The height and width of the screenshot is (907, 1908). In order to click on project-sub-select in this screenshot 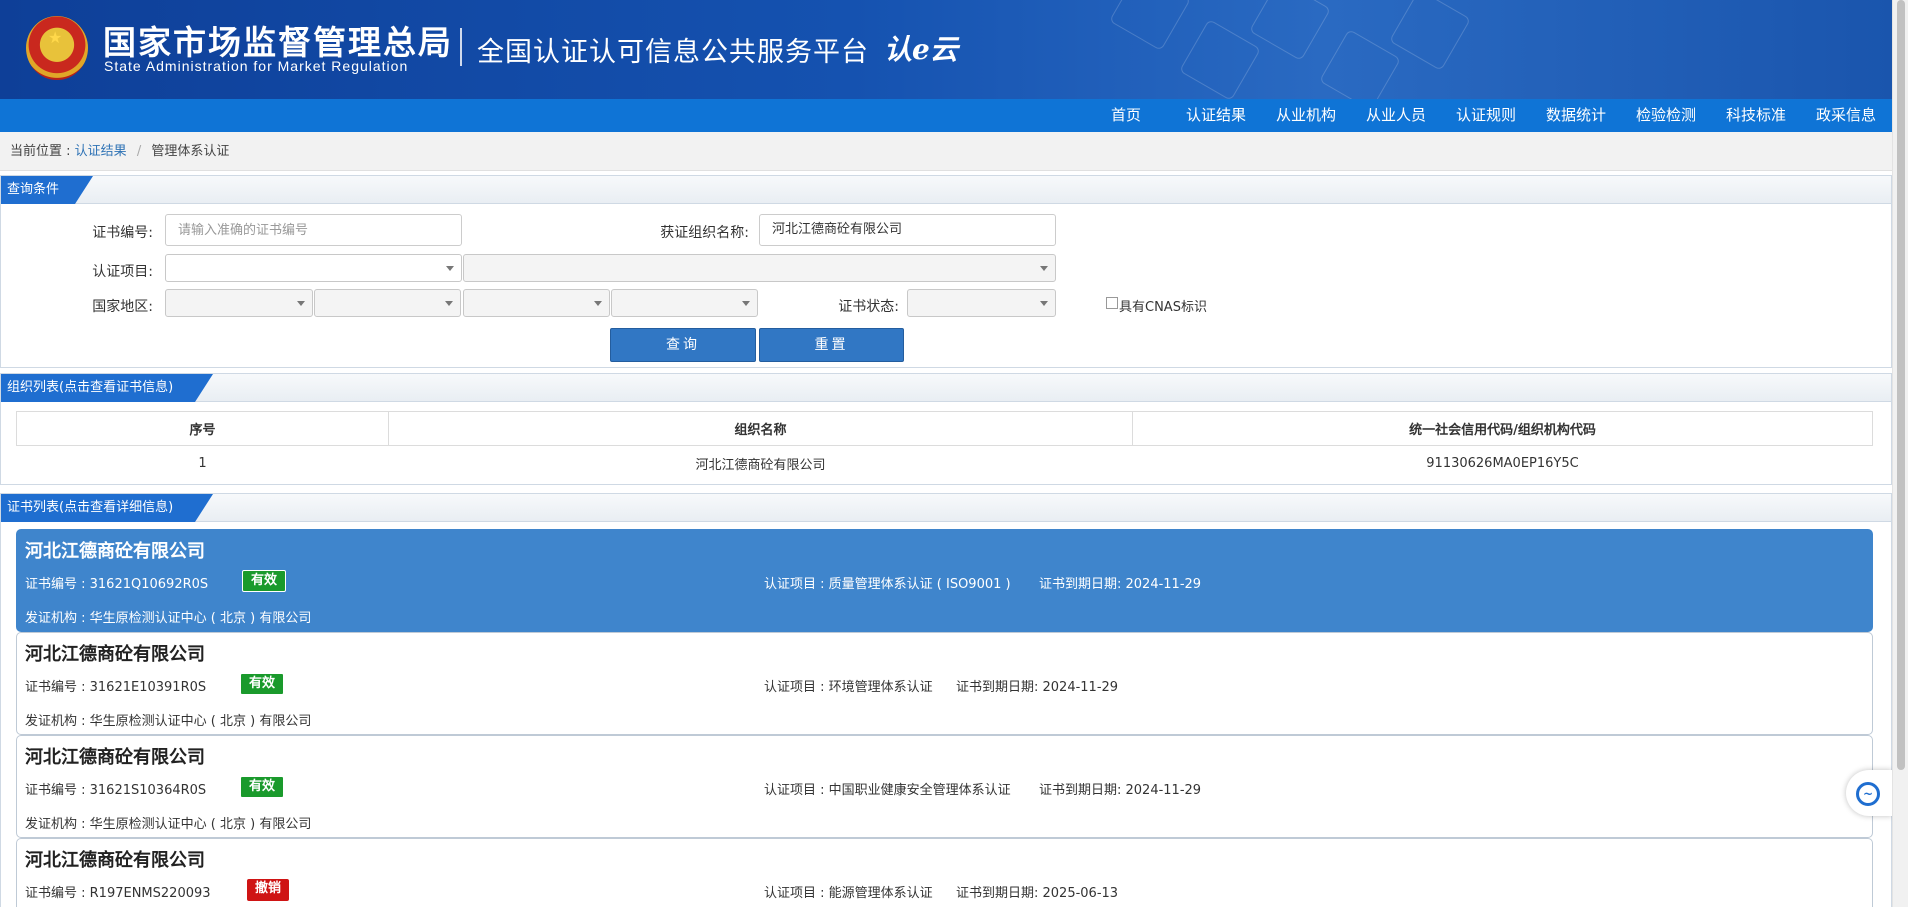, I will do `click(759, 268)`.